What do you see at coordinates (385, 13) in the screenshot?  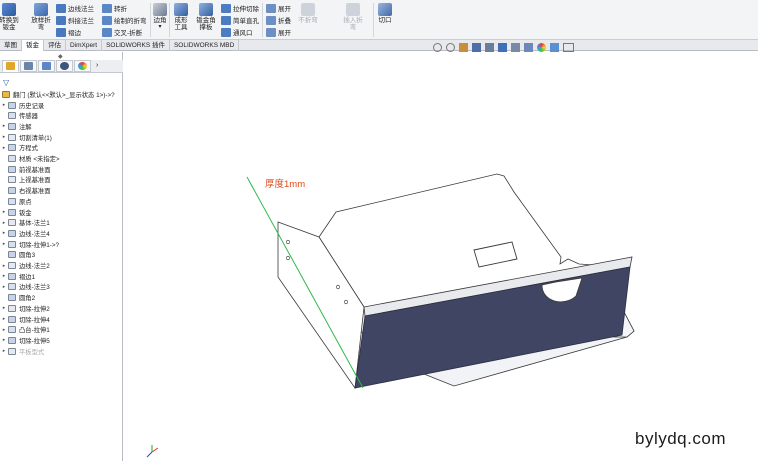 I see `rip-button: 切口` at bounding box center [385, 13].